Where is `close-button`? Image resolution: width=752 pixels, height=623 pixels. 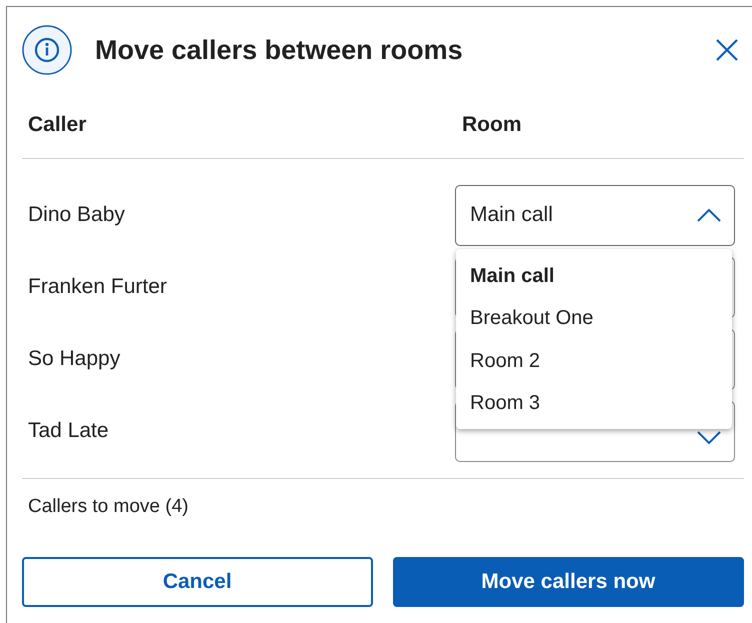 close-button is located at coordinates (727, 50).